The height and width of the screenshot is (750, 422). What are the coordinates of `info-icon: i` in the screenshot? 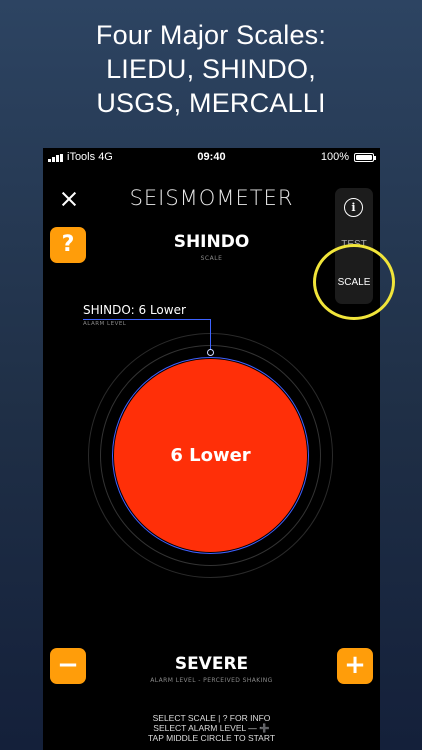 It's located at (353, 207).